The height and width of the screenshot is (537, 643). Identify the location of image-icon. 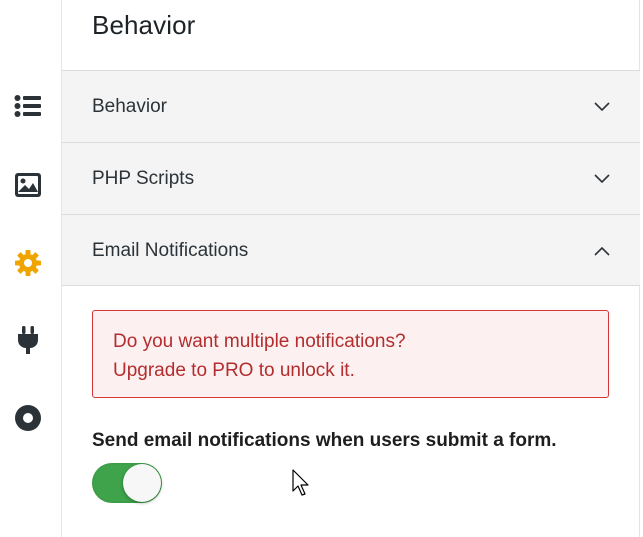
(28, 185).